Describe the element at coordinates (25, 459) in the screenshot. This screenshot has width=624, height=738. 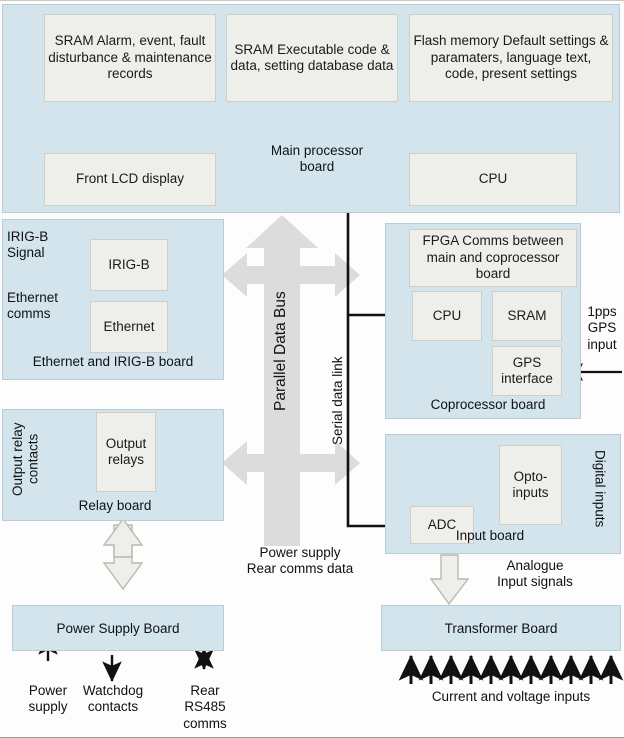
I see `output-relay-contacts-label: Output relay contacts` at that location.